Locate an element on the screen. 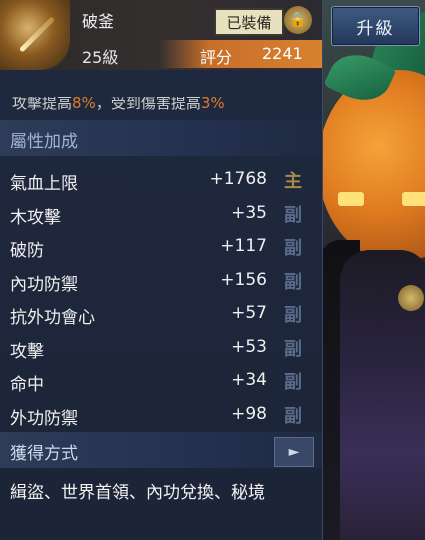 This screenshot has width=425, height=540. attribute-row: 命中 +34 副 is located at coordinates (161, 382).